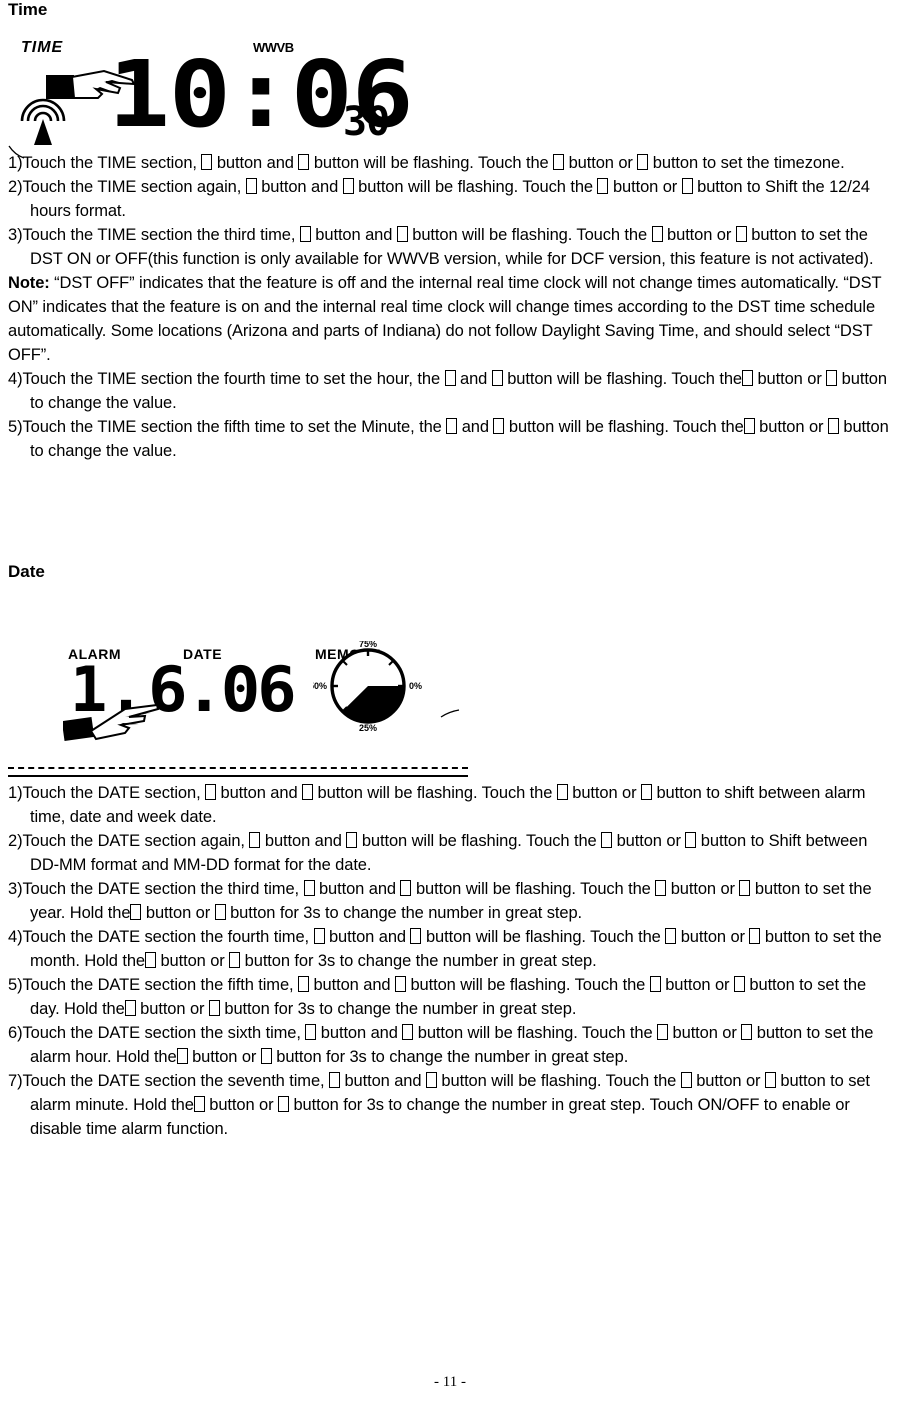 This screenshot has height=1416, width=900. What do you see at coordinates (15, 1081) in the screenshot?
I see `list-item-number: 7)` at bounding box center [15, 1081].